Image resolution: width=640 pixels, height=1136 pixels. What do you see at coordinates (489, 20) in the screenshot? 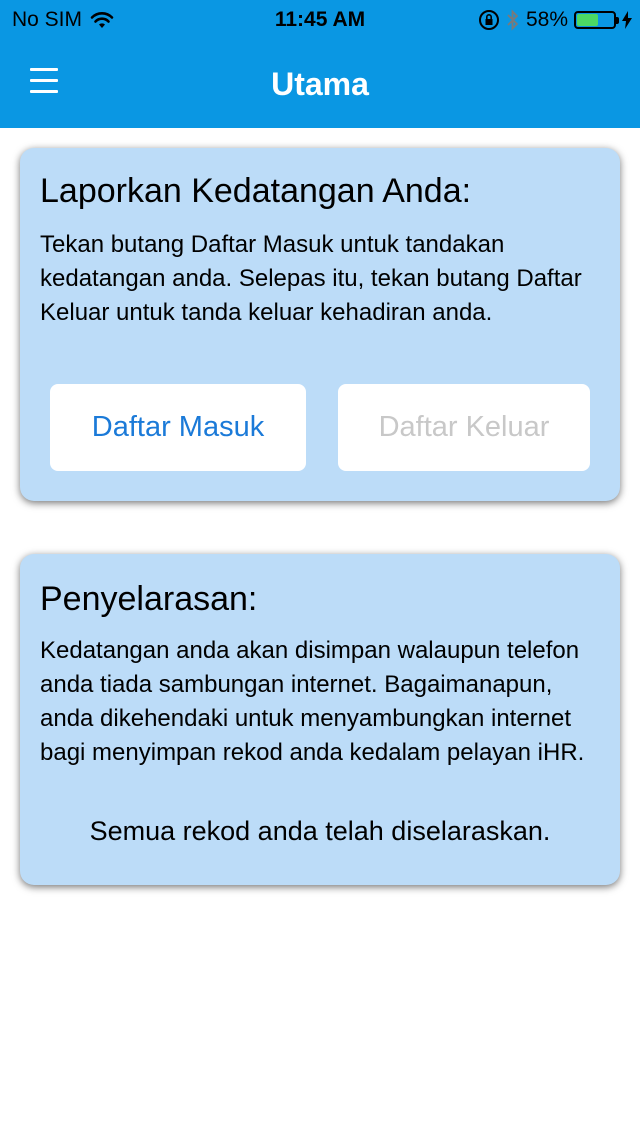
I see `rotation-lock-icon` at bounding box center [489, 20].